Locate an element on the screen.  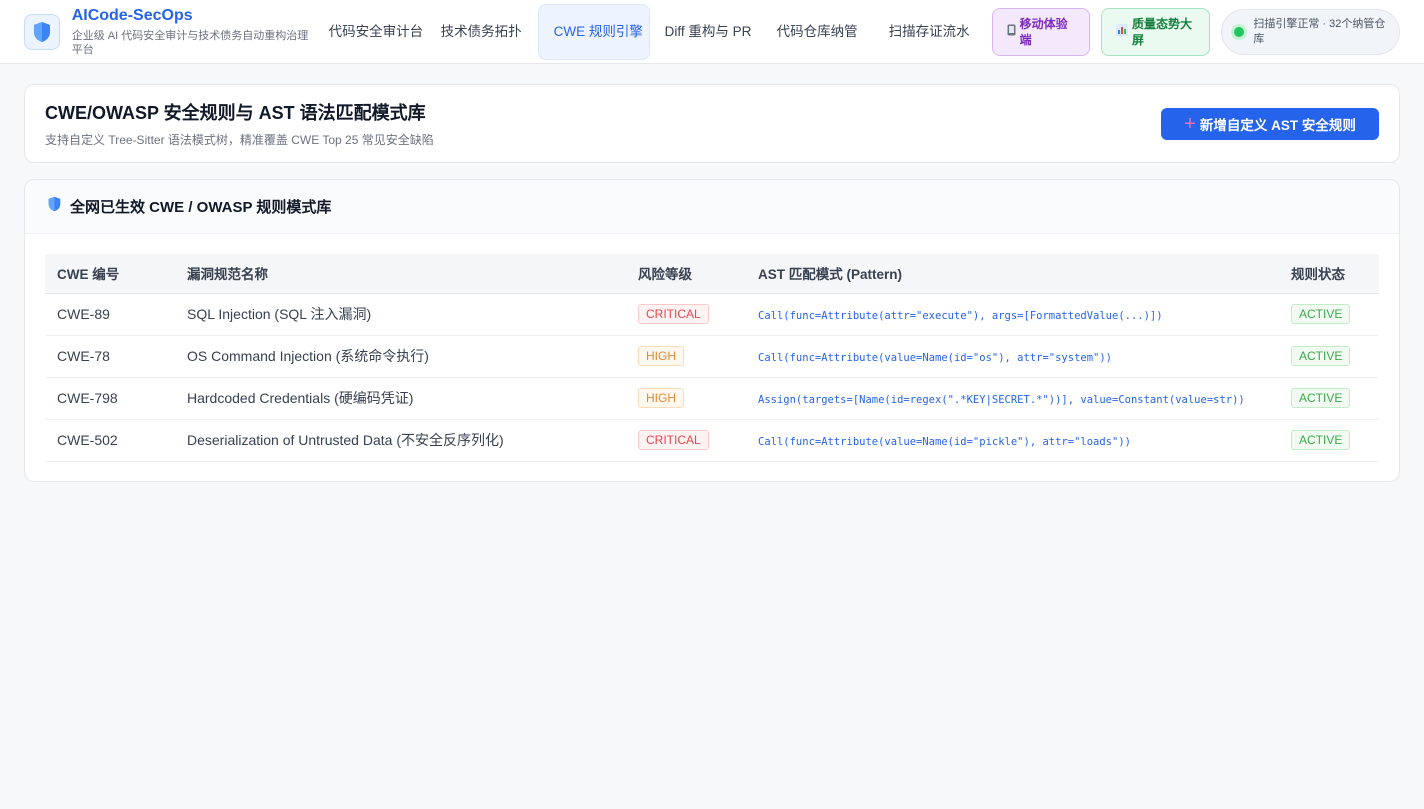
shield-icon is located at coordinates (54, 206).